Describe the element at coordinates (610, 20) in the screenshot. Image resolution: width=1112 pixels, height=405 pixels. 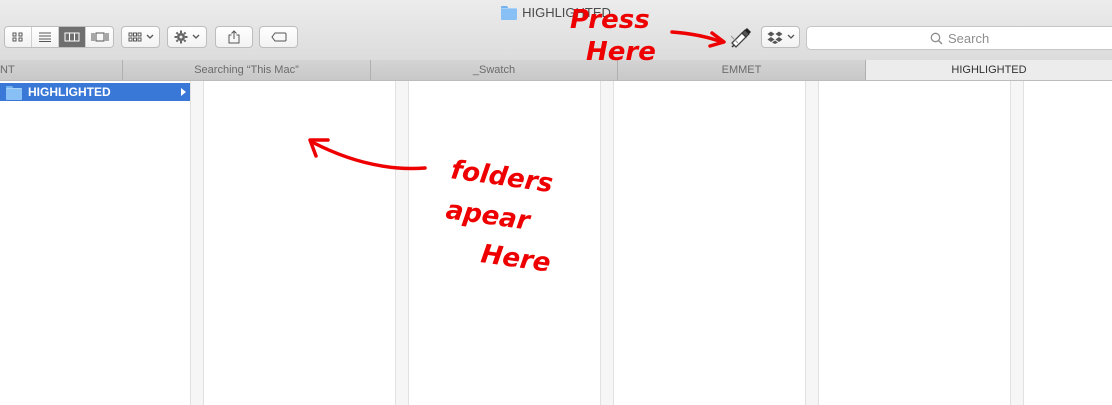
I see `annotation-press: Press` at that location.